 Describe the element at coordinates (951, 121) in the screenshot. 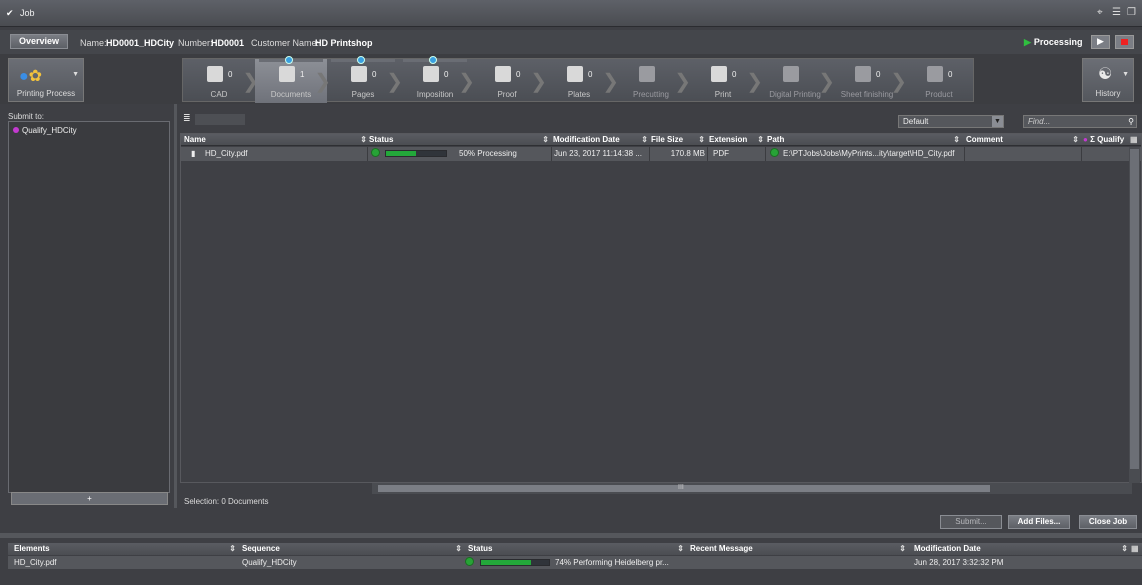

I see `view-select: Default ▼` at that location.